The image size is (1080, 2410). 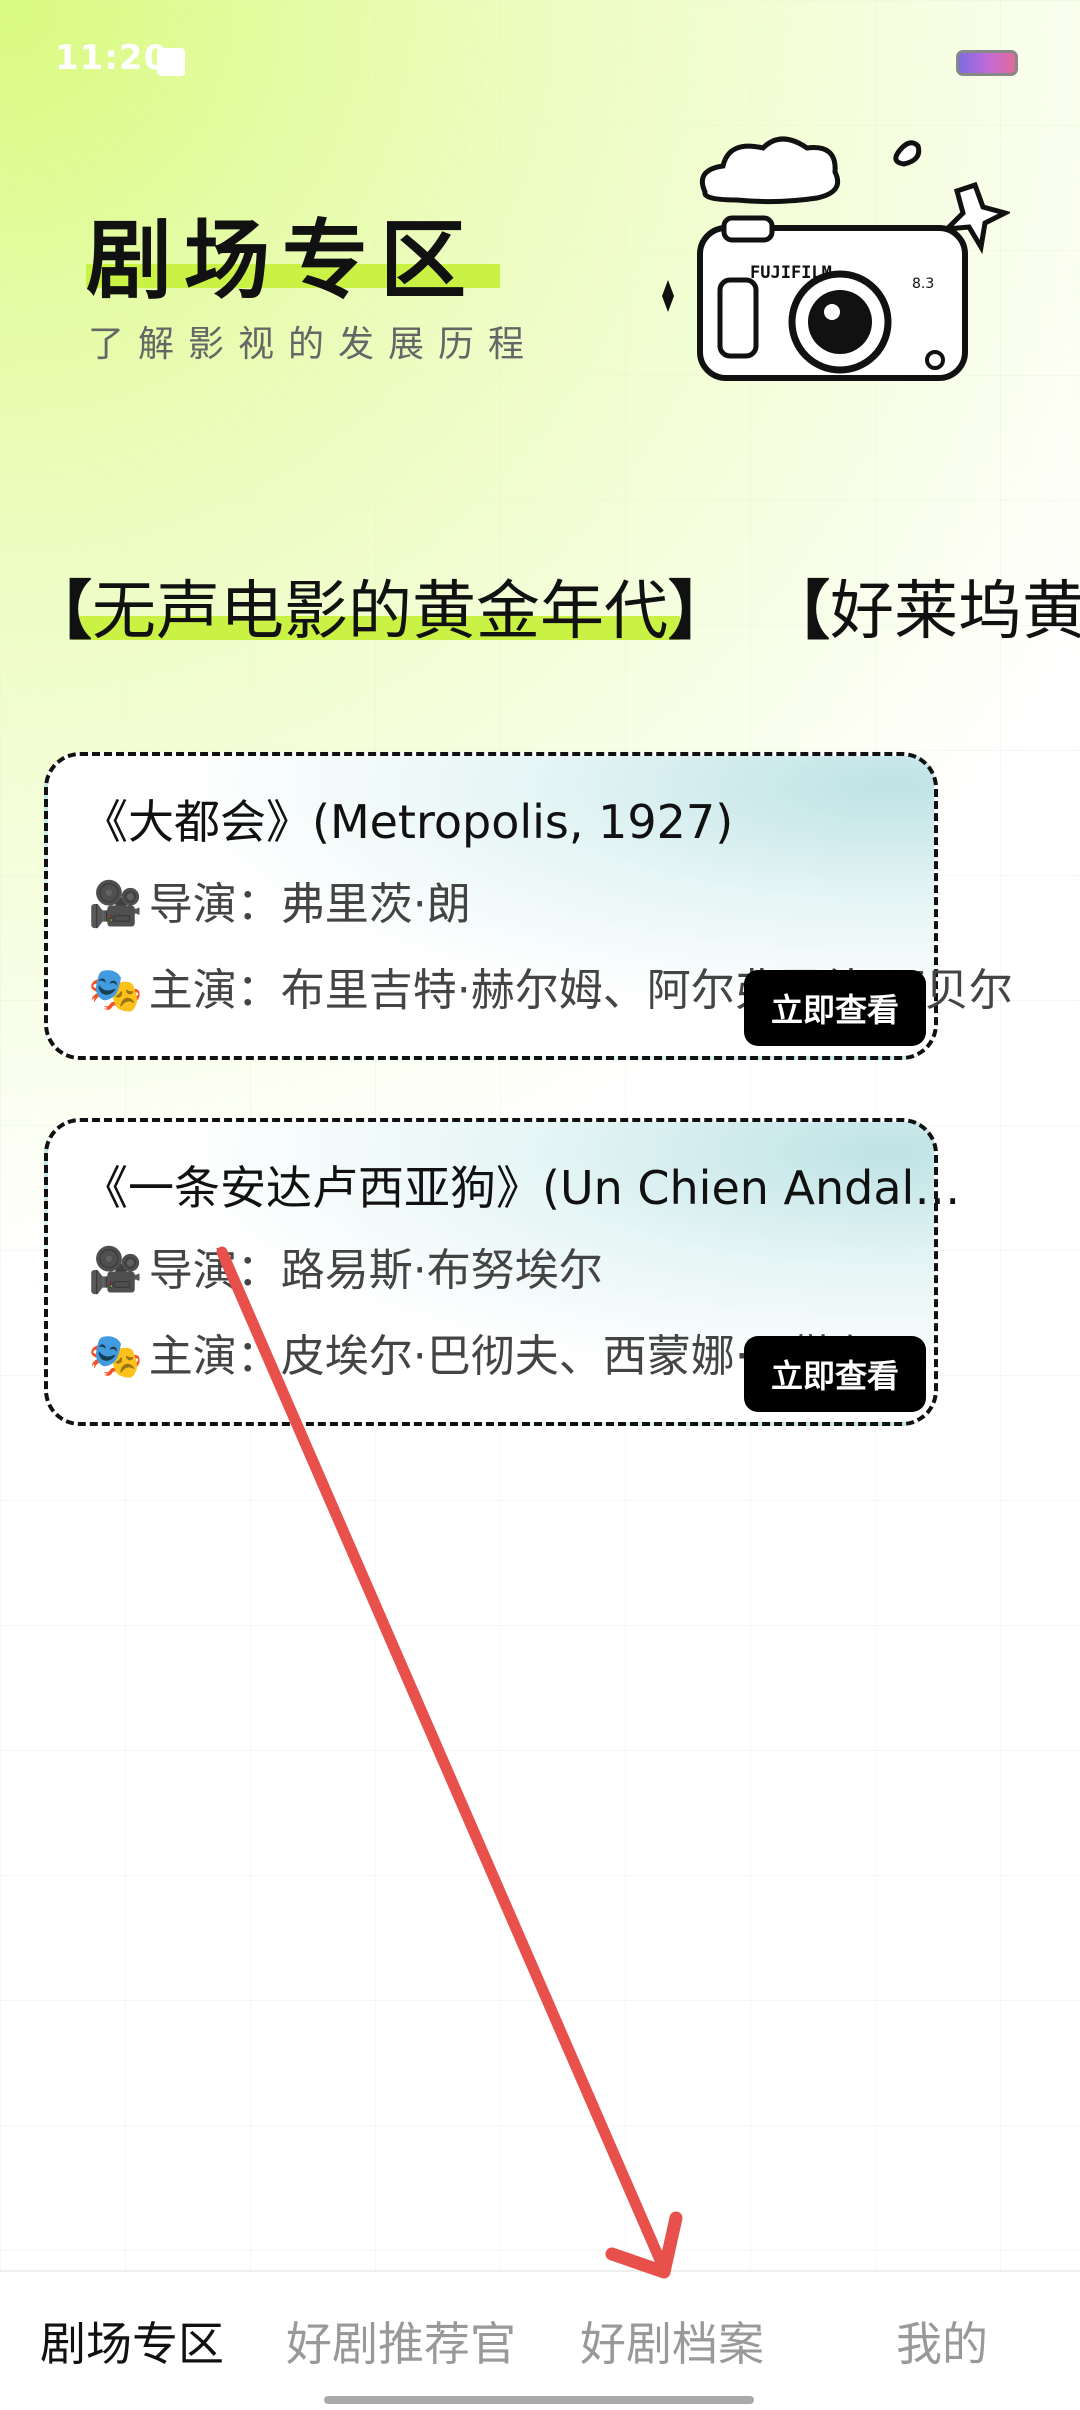 What do you see at coordinates (583, 986) in the screenshot?
I see `movie-cast: 🎭 主演：布里吉特·赫尔姆、阿尔弗雷德·阿贝尔` at bounding box center [583, 986].